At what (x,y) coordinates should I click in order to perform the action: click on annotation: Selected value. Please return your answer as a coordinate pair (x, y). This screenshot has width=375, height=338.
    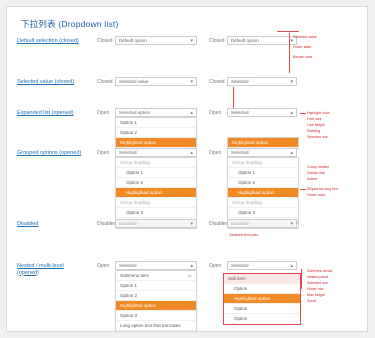
    Looking at the image, I should click on (305, 37).